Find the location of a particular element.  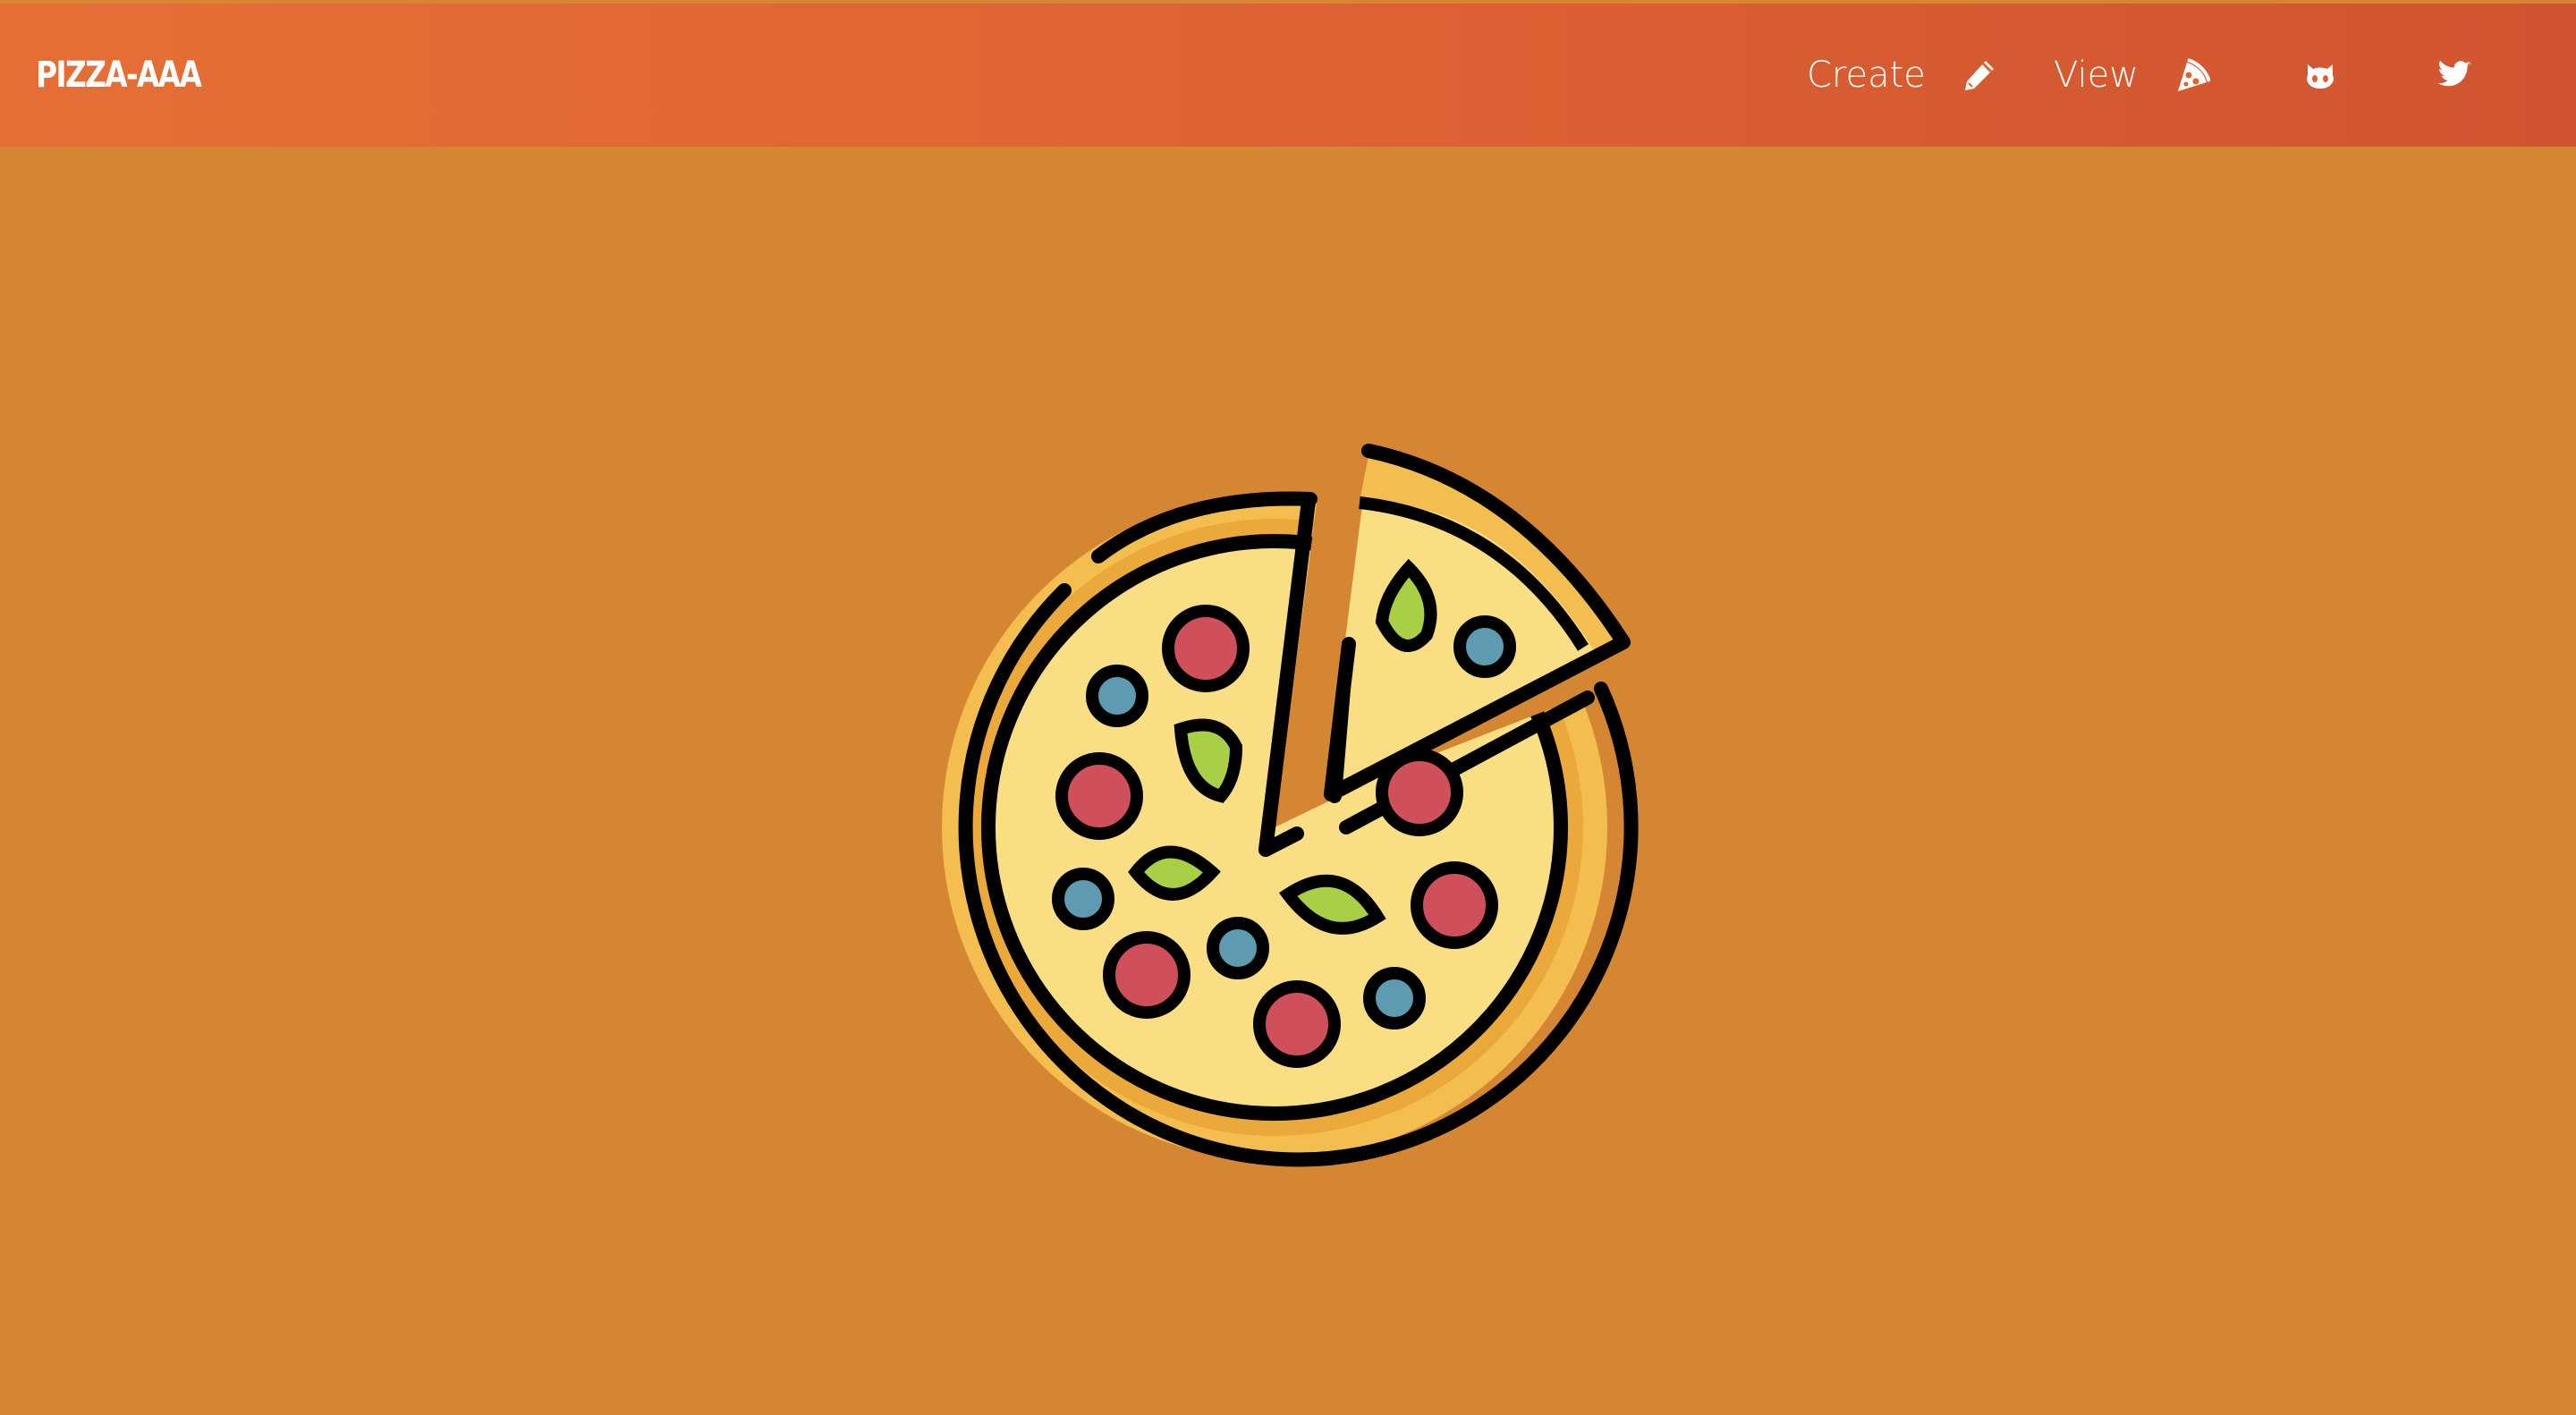

top-navbar: PIZZA-AAA Create View is located at coordinates (1288, 76).